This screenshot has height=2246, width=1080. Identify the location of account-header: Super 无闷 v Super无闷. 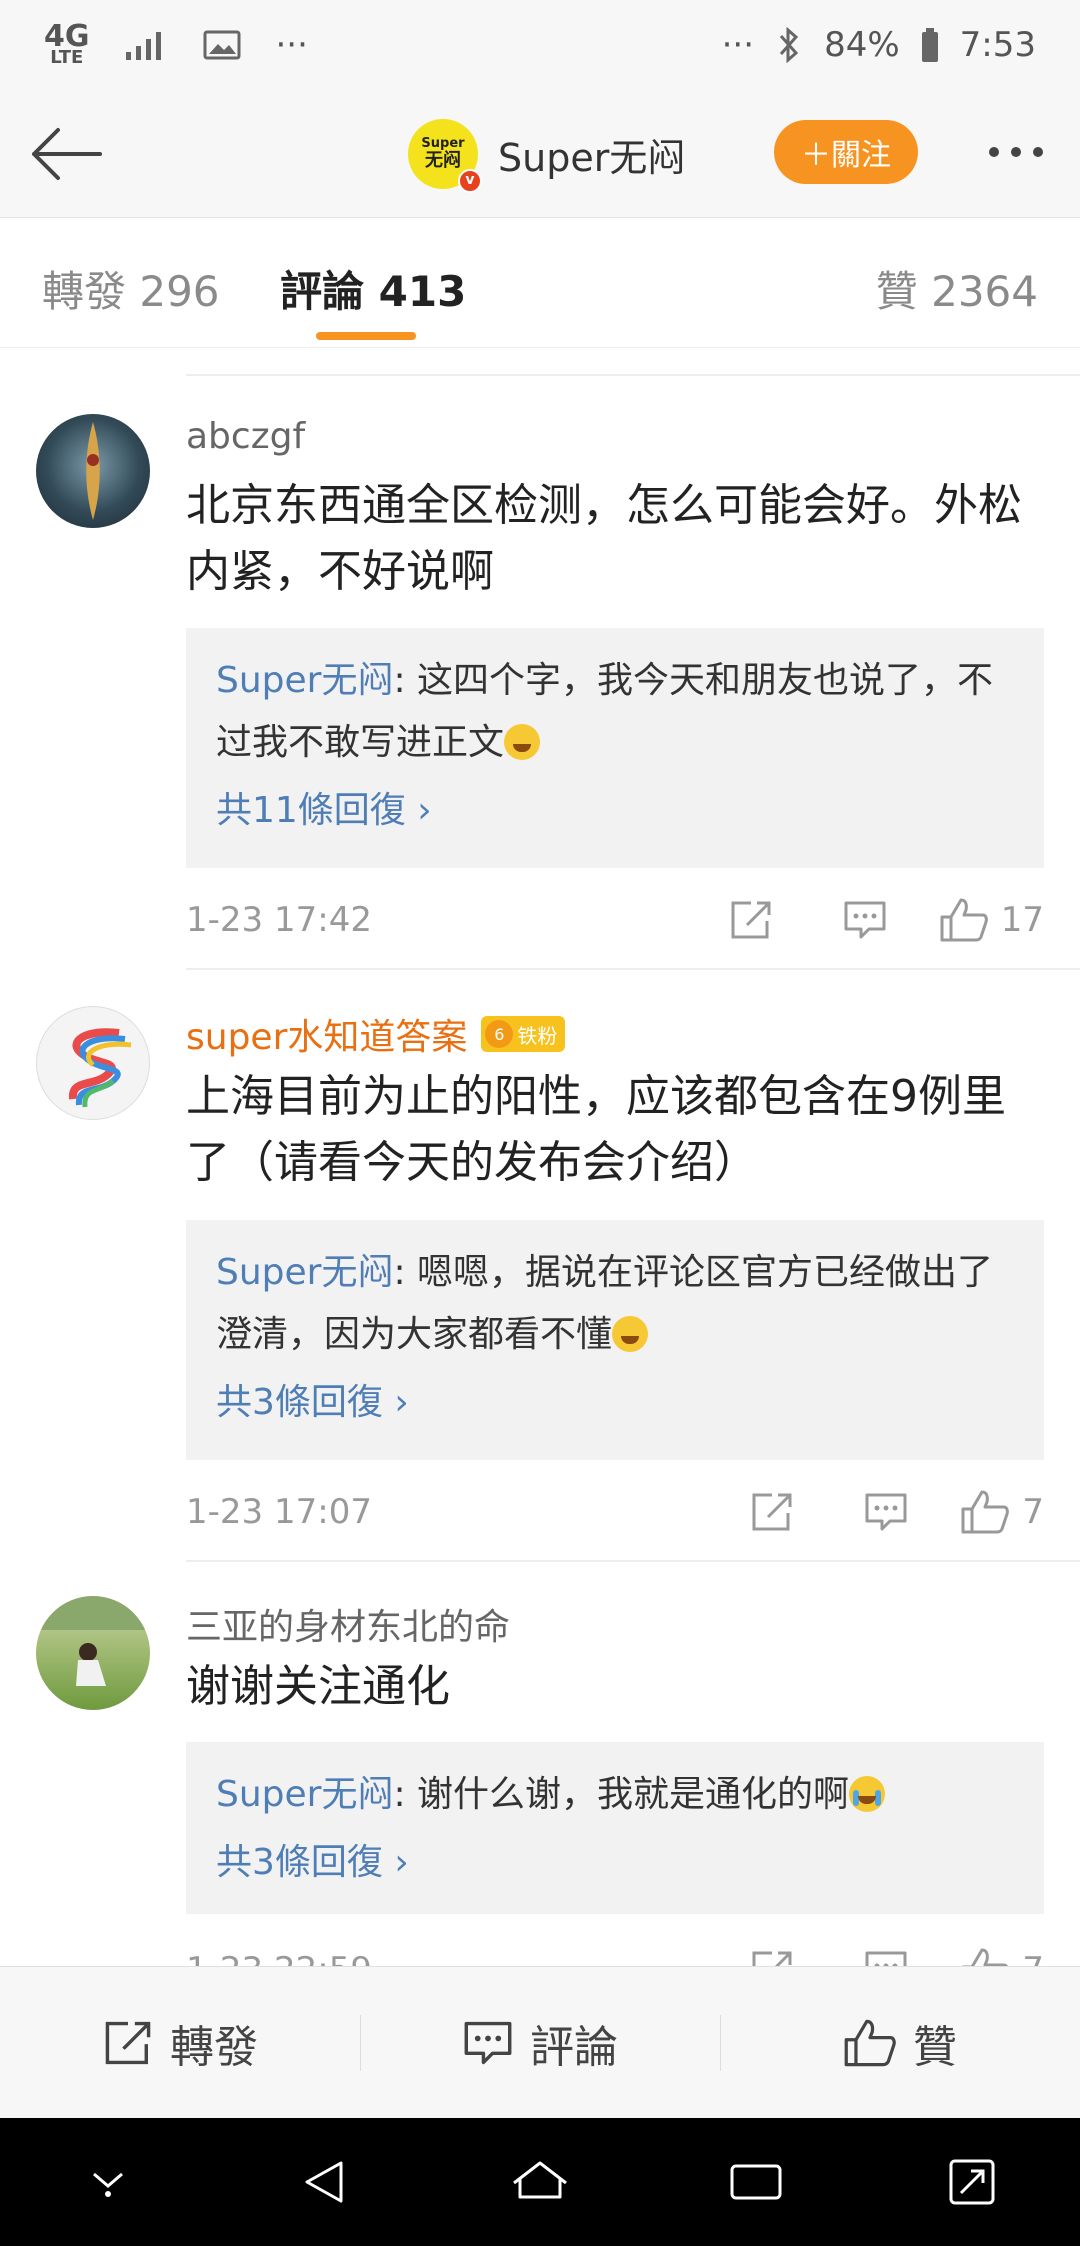
(546, 154).